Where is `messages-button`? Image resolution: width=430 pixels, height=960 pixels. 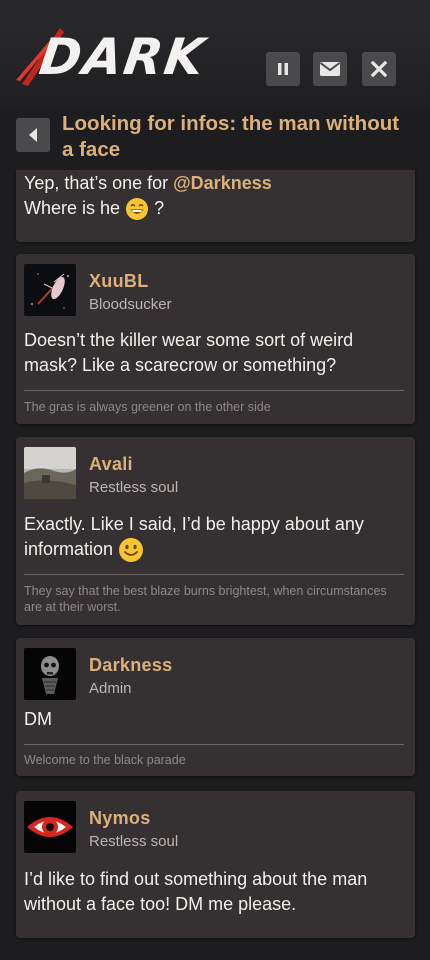 messages-button is located at coordinates (330, 69).